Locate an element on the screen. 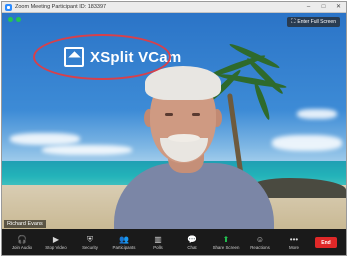 The width and height of the screenshot is (350, 258). join-audio-label: Join Audio is located at coordinates (22, 247).